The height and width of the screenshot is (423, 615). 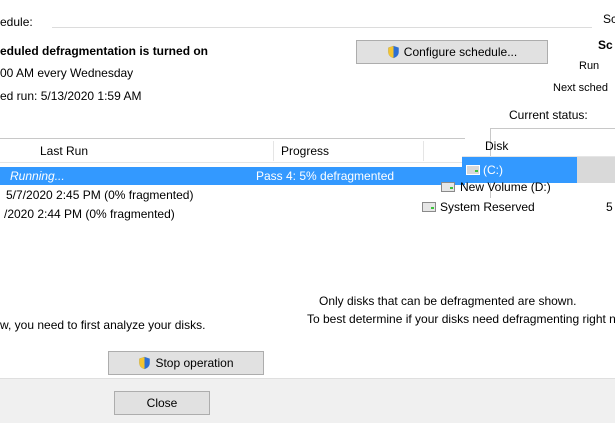 What do you see at coordinates (103, 325) in the screenshot?
I see `note-analyze: w, you need to first analyze your disks.` at bounding box center [103, 325].